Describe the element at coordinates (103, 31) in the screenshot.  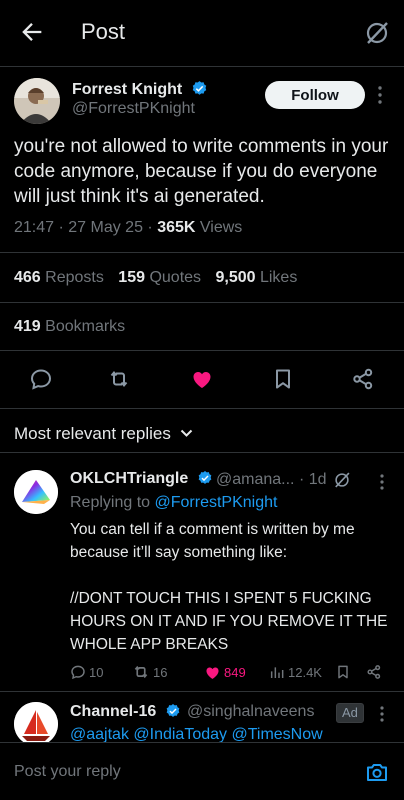
I see `page-title: Post` at that location.